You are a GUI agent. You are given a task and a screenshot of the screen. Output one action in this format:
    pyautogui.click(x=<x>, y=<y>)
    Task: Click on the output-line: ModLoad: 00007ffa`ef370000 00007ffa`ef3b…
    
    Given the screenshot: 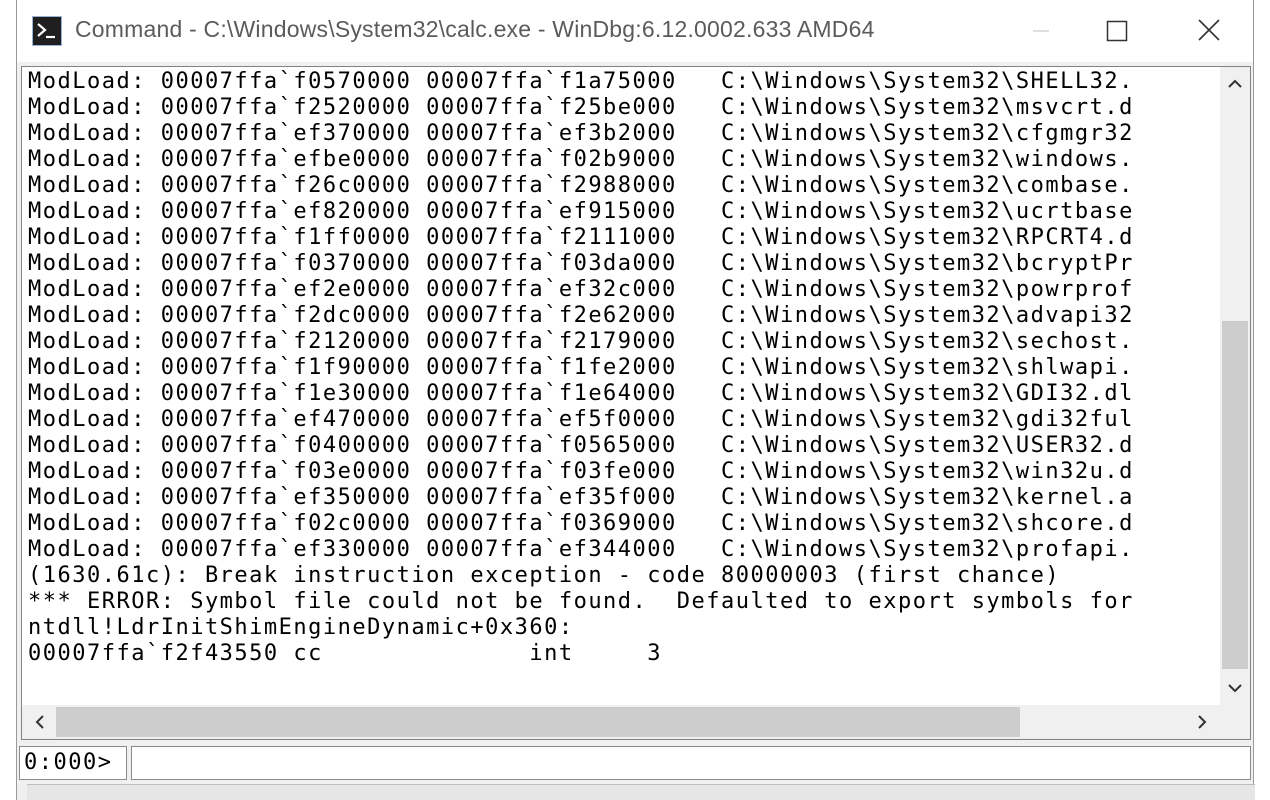 What is the action you would take?
    pyautogui.click(x=581, y=133)
    